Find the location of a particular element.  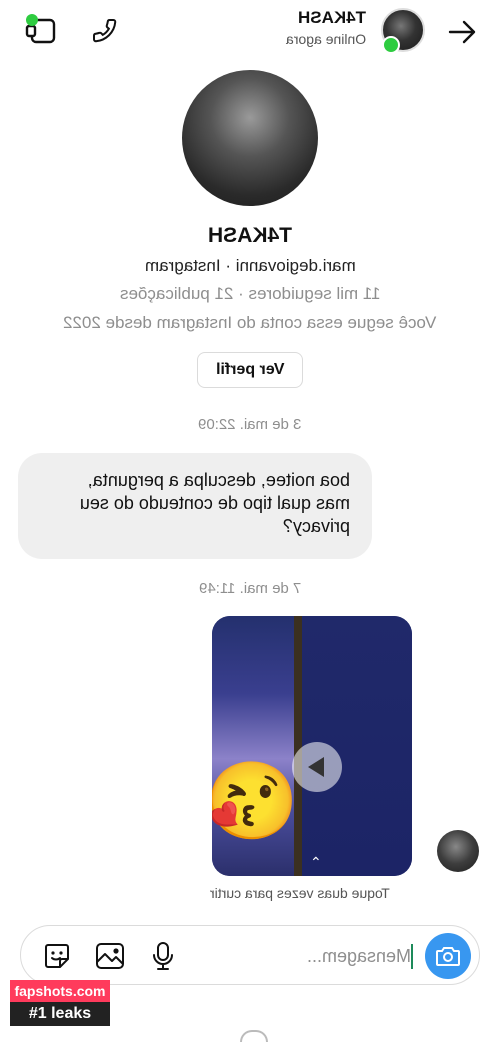

profile-stats: 11 mil seguidores · 21 publicações is located at coordinates (250, 293).